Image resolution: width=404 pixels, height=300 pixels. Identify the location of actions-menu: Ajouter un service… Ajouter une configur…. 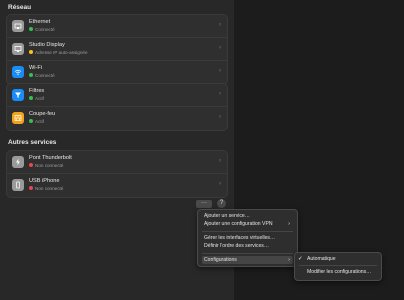
(247, 238).